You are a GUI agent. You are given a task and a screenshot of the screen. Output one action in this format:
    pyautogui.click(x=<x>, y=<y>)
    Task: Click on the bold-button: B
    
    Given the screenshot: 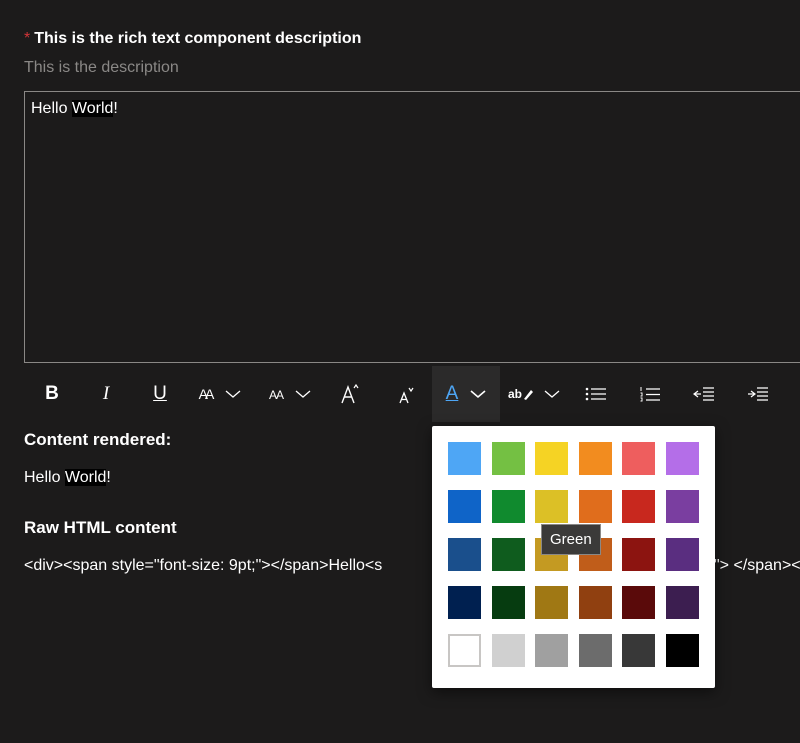 What is the action you would take?
    pyautogui.click(x=52, y=394)
    